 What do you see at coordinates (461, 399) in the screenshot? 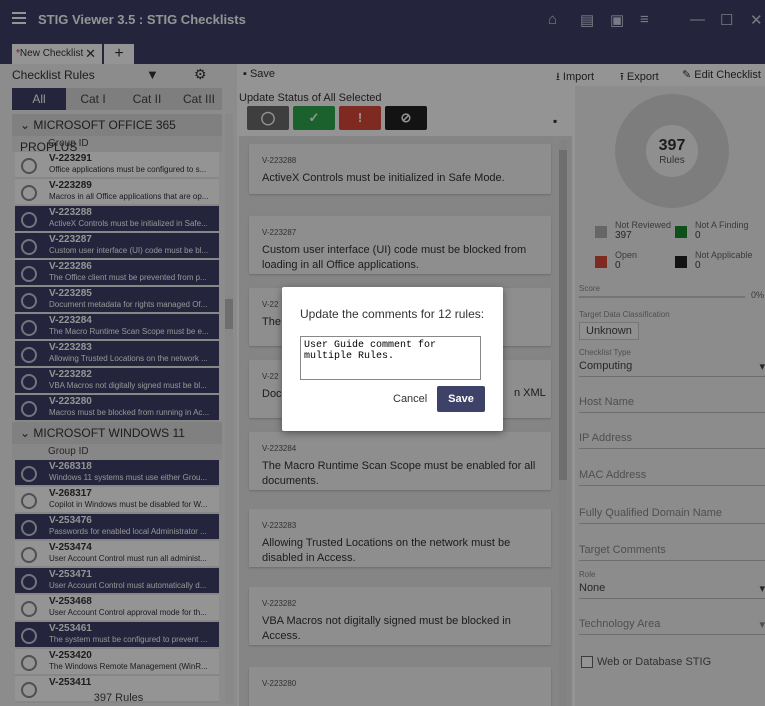
I see `save-dialog-button: Save` at bounding box center [461, 399].